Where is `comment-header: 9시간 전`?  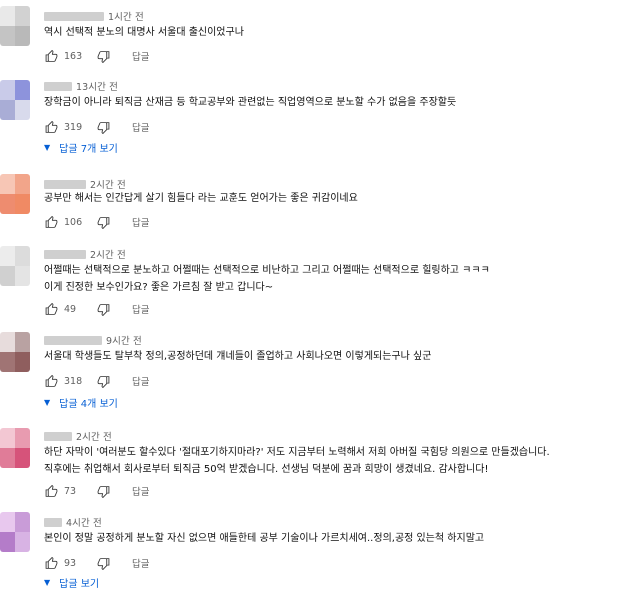
comment-header: 9시간 전 is located at coordinates (93, 340).